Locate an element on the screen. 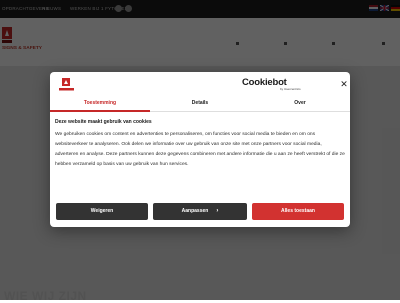 The width and height of the screenshot is (400, 303). active-tab-indicator is located at coordinates (100, 111).